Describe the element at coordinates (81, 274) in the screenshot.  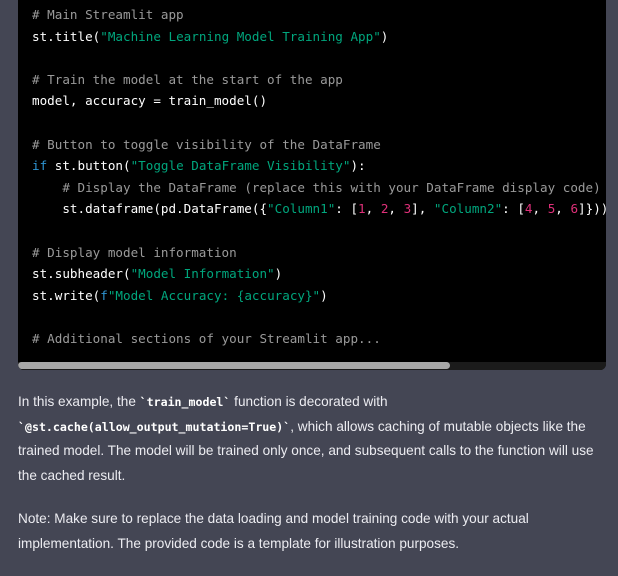
I see `code-token: st.subheader(` at that location.